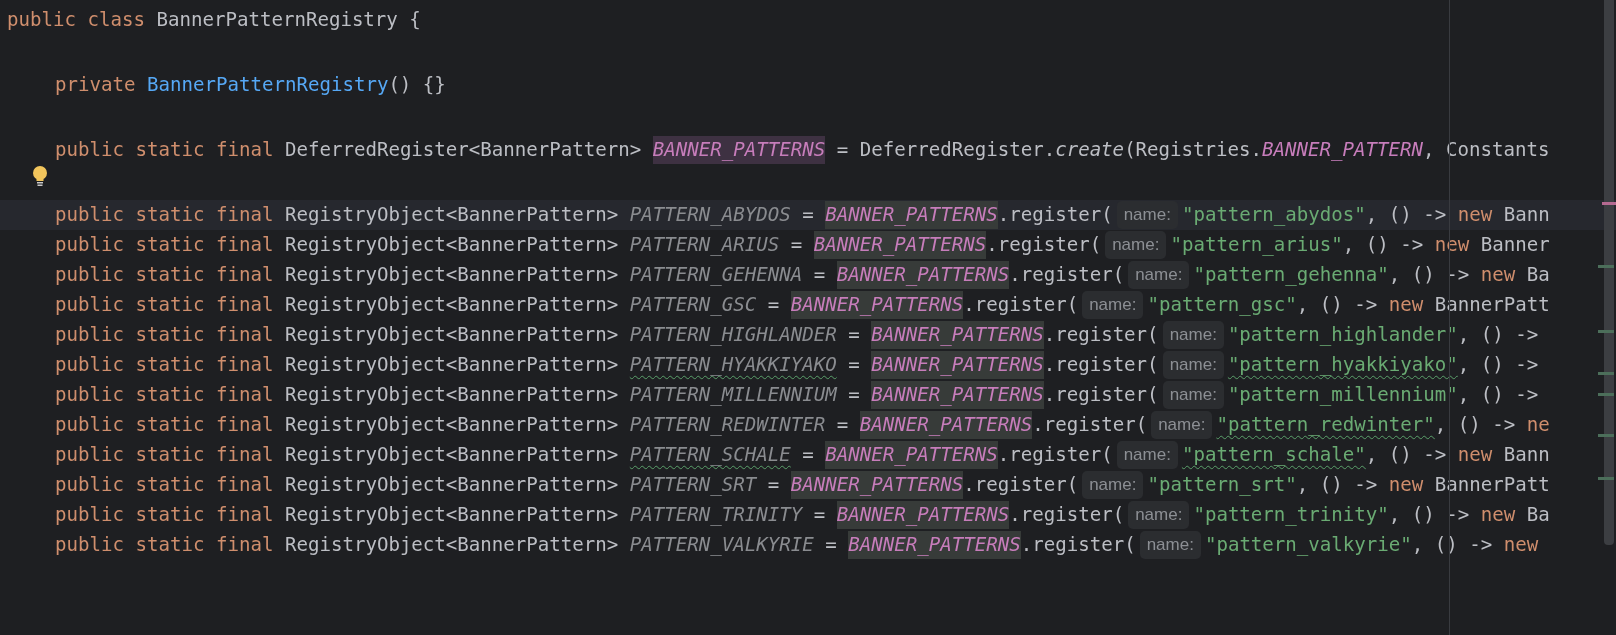 This screenshot has height=635, width=1616. What do you see at coordinates (733, 334) in the screenshot?
I see `constant-name: PATTERN_HIGHLANDER` at bounding box center [733, 334].